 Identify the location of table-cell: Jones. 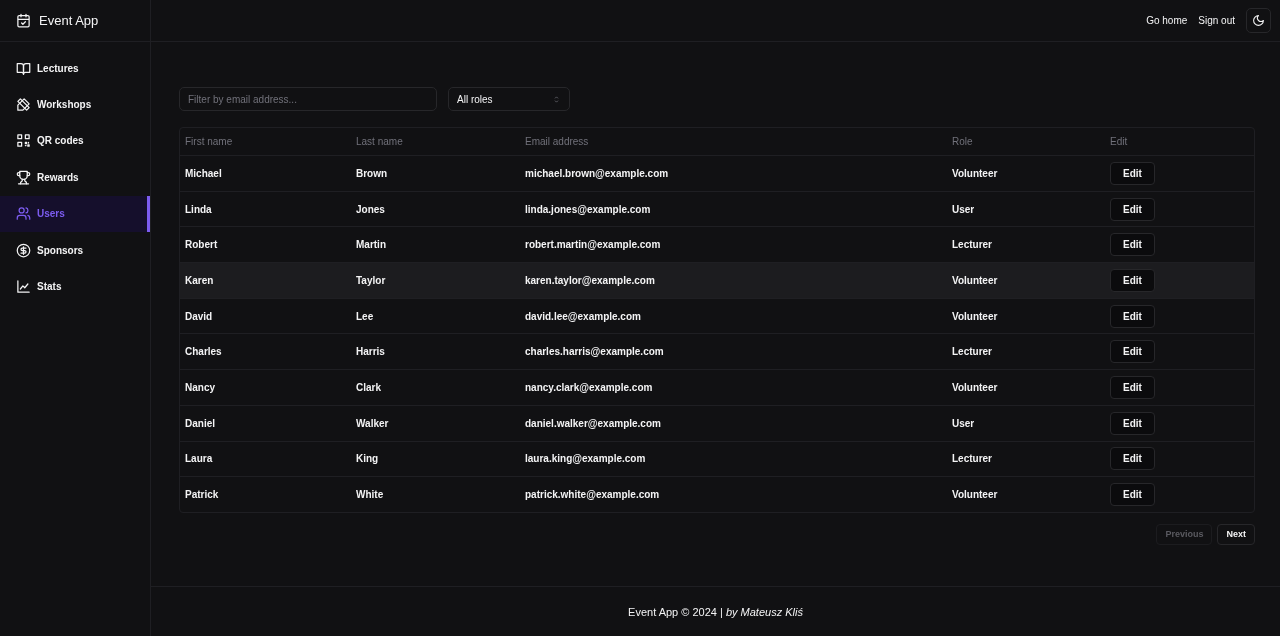
(370, 209).